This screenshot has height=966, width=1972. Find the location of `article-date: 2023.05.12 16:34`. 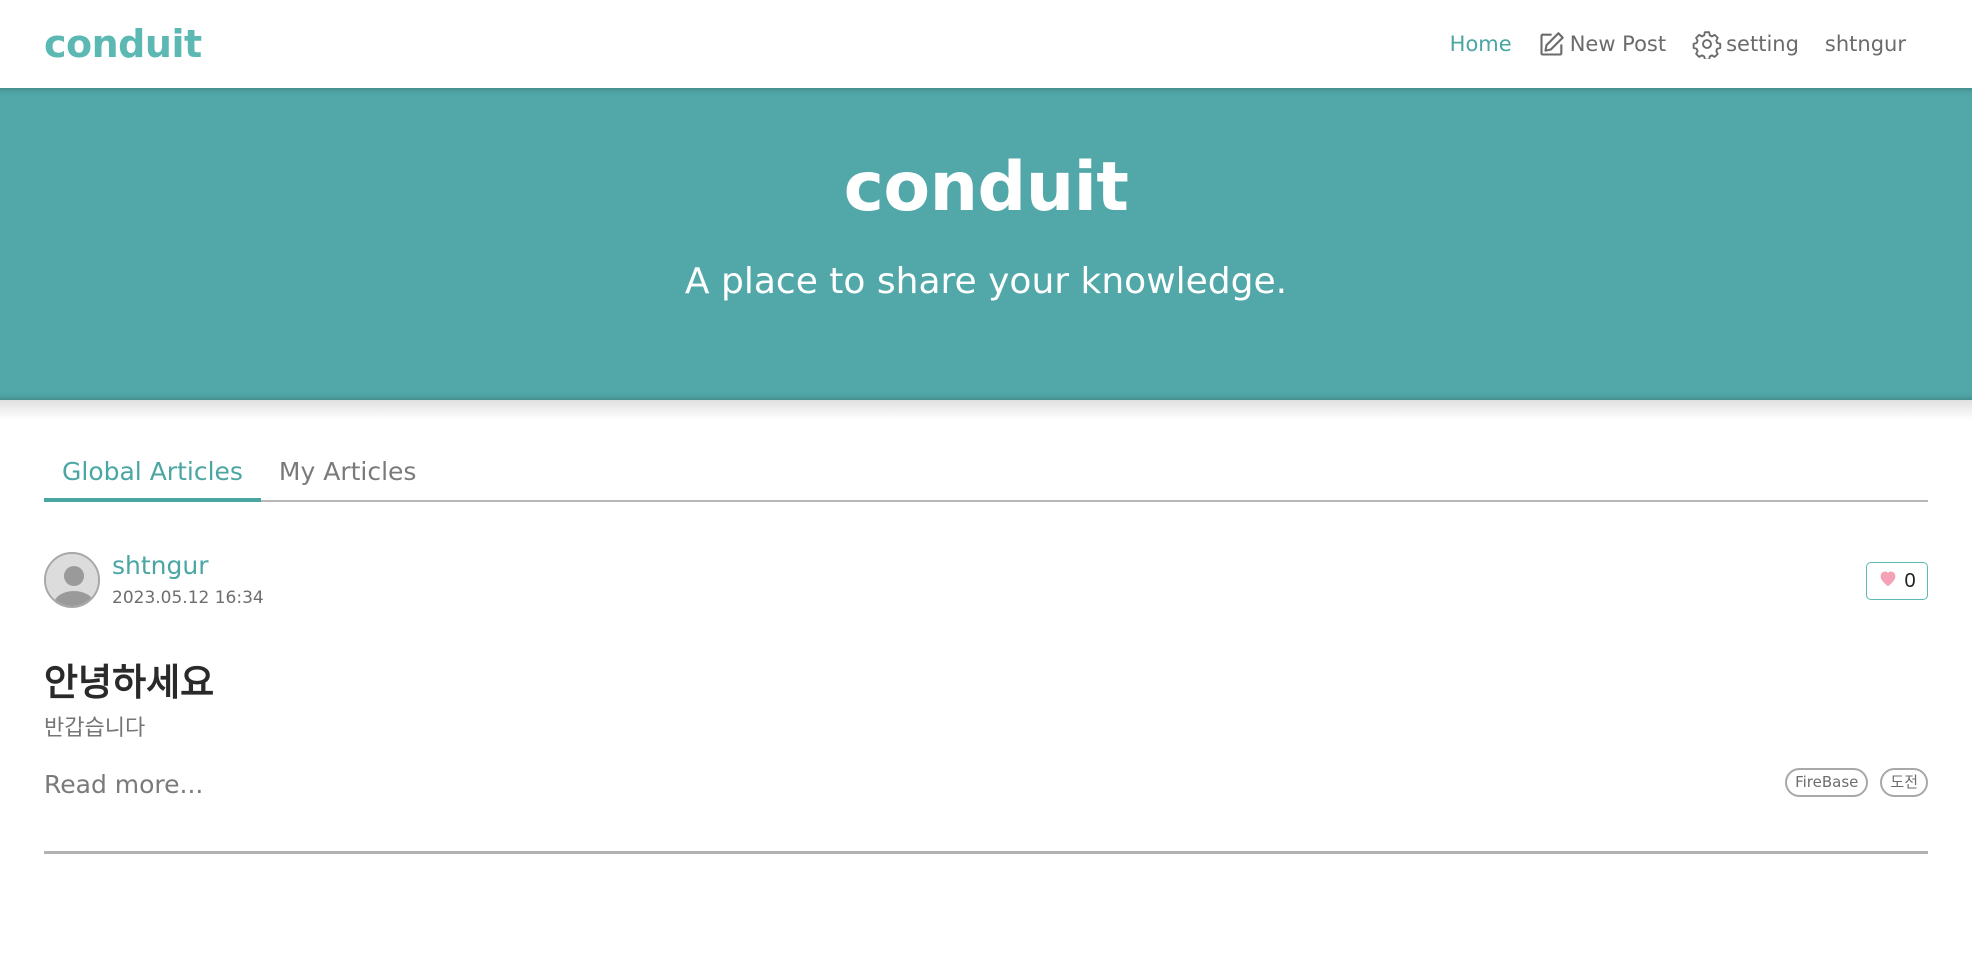

article-date: 2023.05.12 16:34 is located at coordinates (188, 597).